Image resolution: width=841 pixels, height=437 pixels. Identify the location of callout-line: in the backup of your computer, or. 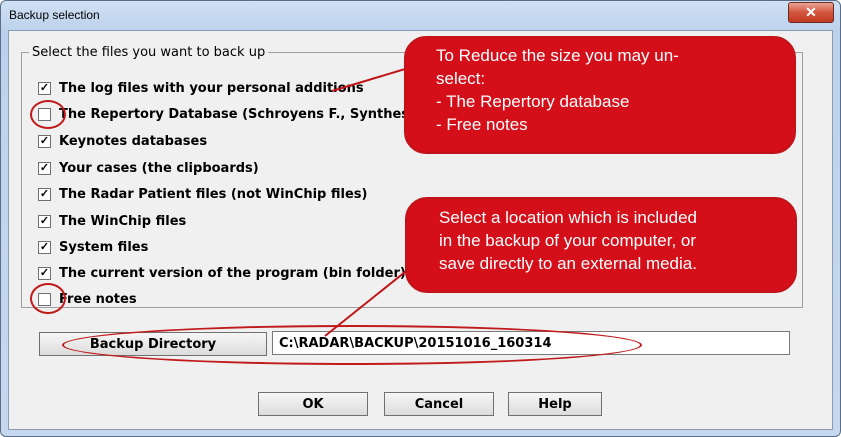
(568, 240).